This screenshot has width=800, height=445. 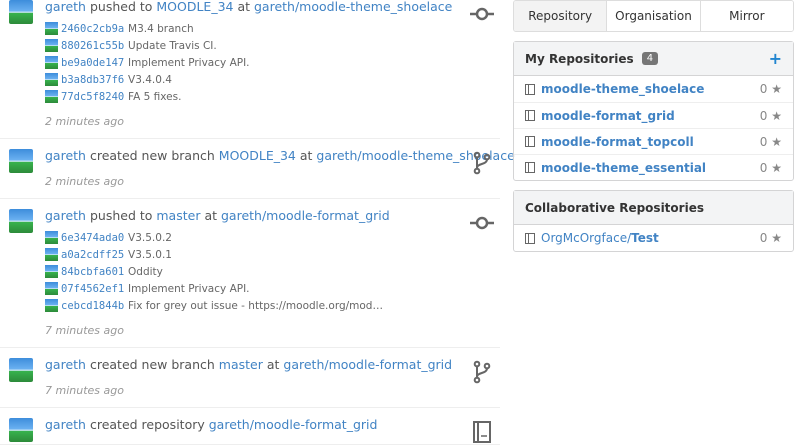 What do you see at coordinates (775, 58) in the screenshot?
I see `add-repository-button: +` at bounding box center [775, 58].